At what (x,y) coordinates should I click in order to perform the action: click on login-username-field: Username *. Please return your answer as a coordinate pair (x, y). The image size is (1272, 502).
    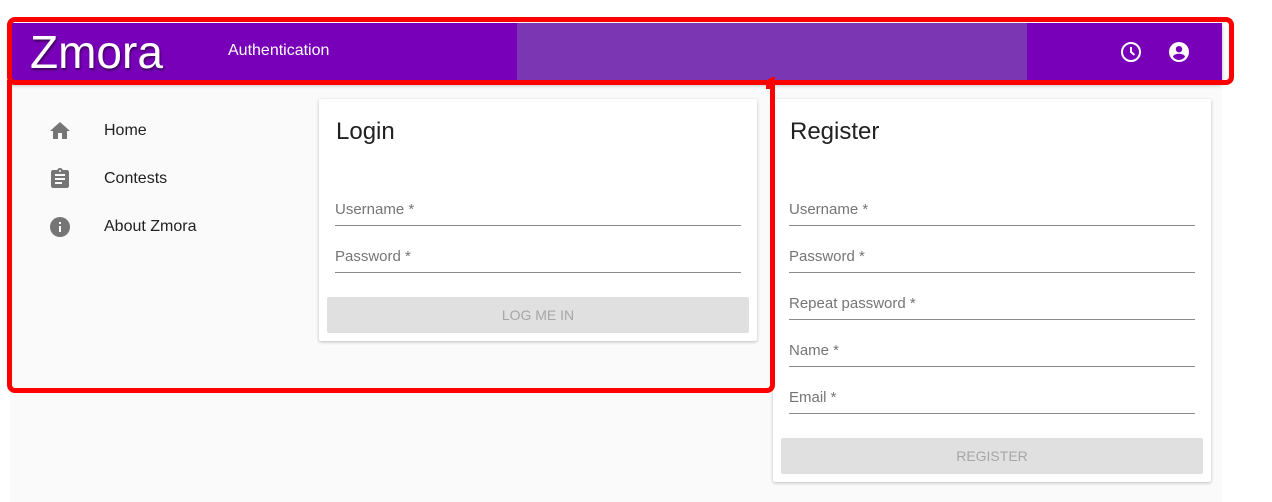
    Looking at the image, I should click on (538, 211).